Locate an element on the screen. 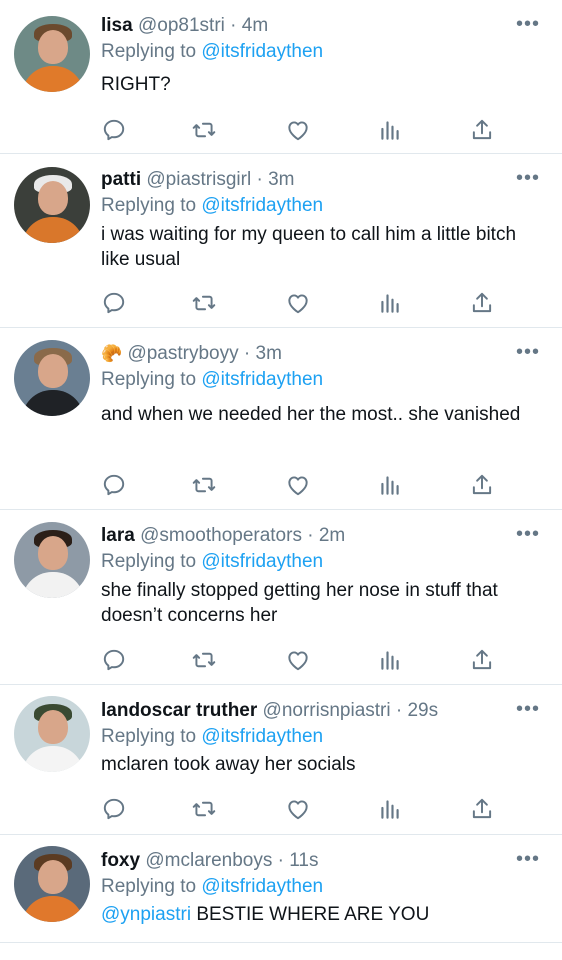 The width and height of the screenshot is (562, 960). tweet-header: foxy @mclarenboys · 11s is located at coordinates (209, 861).